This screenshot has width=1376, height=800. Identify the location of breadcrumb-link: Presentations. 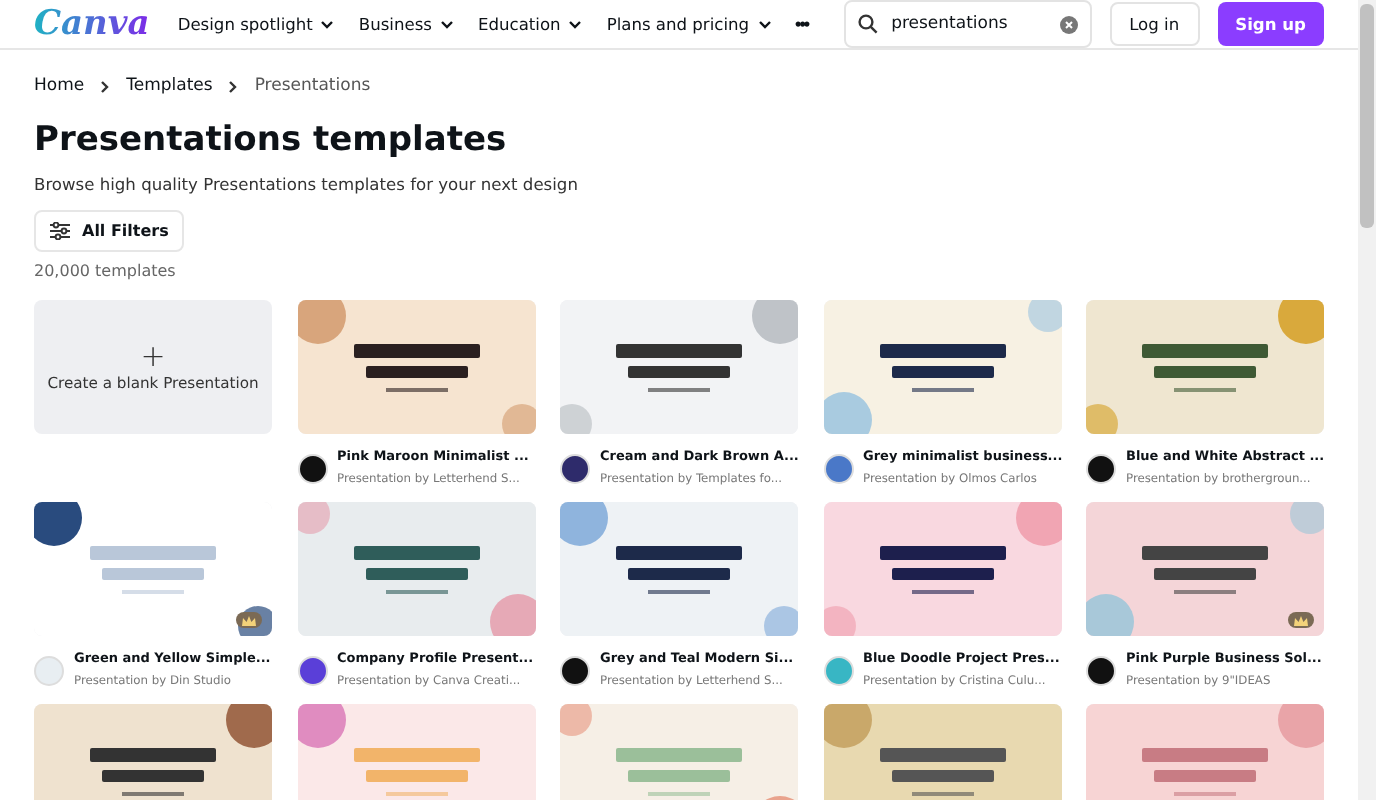
(312, 86).